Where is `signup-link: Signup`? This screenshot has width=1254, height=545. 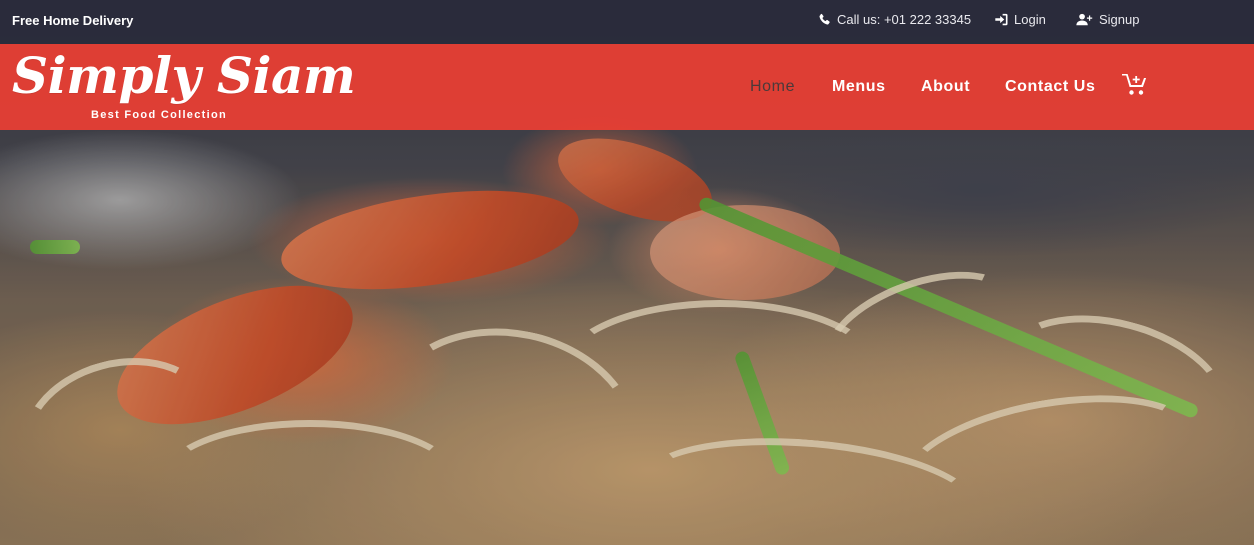
signup-link: Signup is located at coordinates (1107, 19).